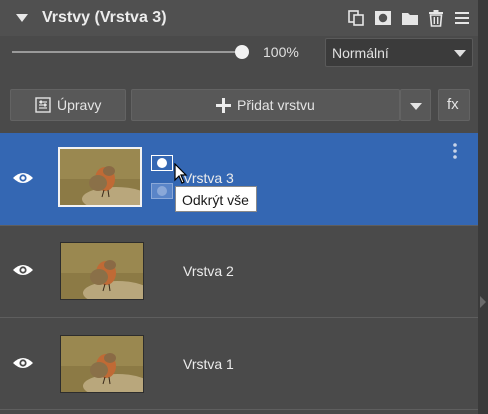 This screenshot has width=488, height=414. Describe the element at coordinates (276, 105) in the screenshot. I see `add-layer-label: Přidat vrstvu` at that location.